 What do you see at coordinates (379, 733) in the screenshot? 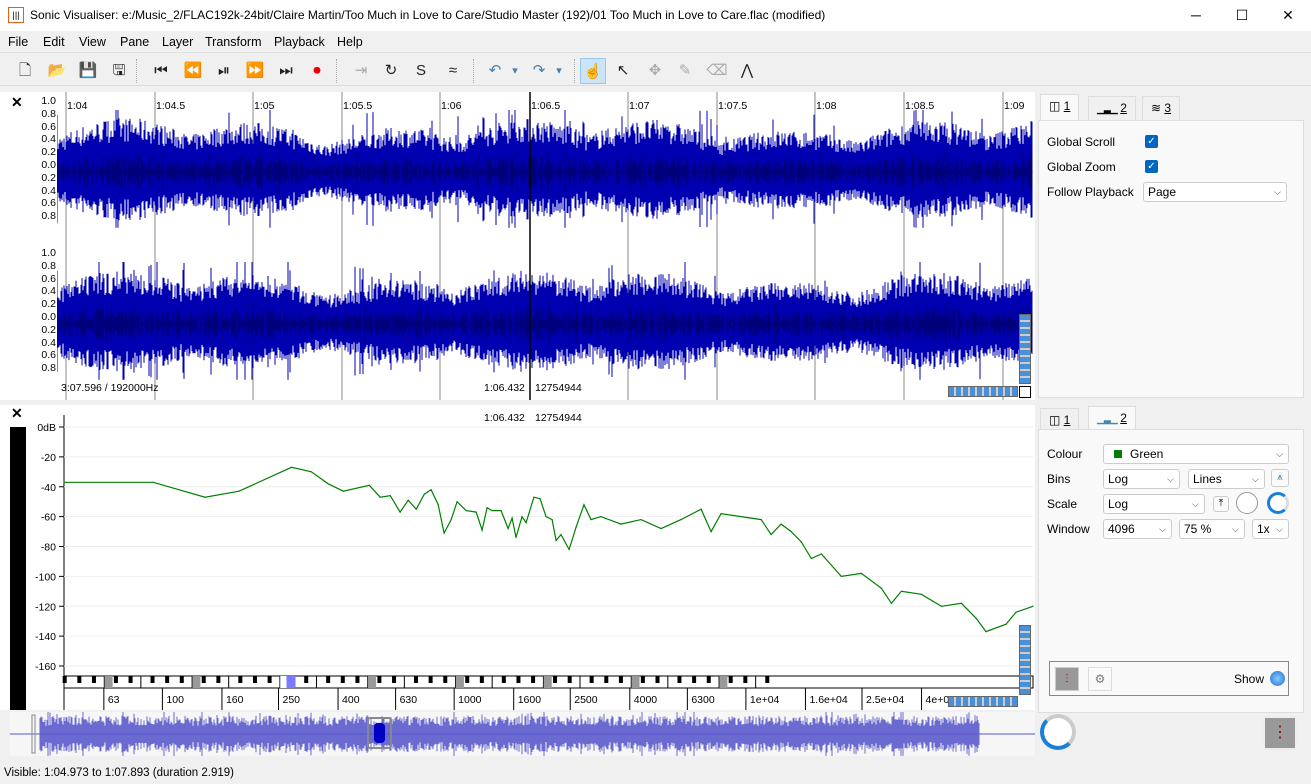
I see `overview-viewport-handle` at bounding box center [379, 733].